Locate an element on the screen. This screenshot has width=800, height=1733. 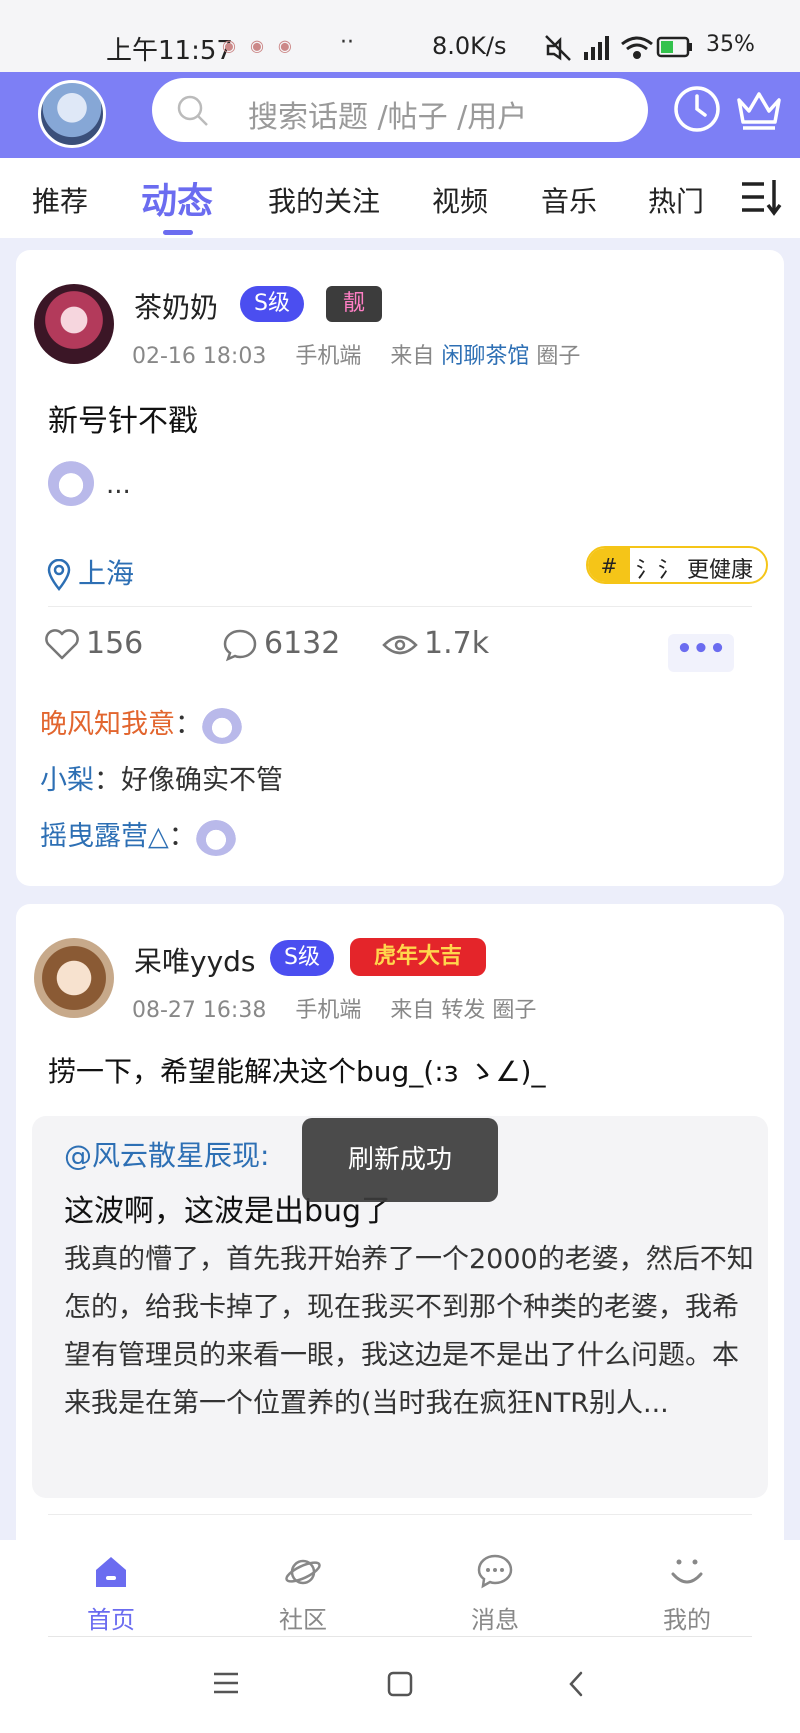
nav-home: 首页 is located at coordinates (111, 1593).